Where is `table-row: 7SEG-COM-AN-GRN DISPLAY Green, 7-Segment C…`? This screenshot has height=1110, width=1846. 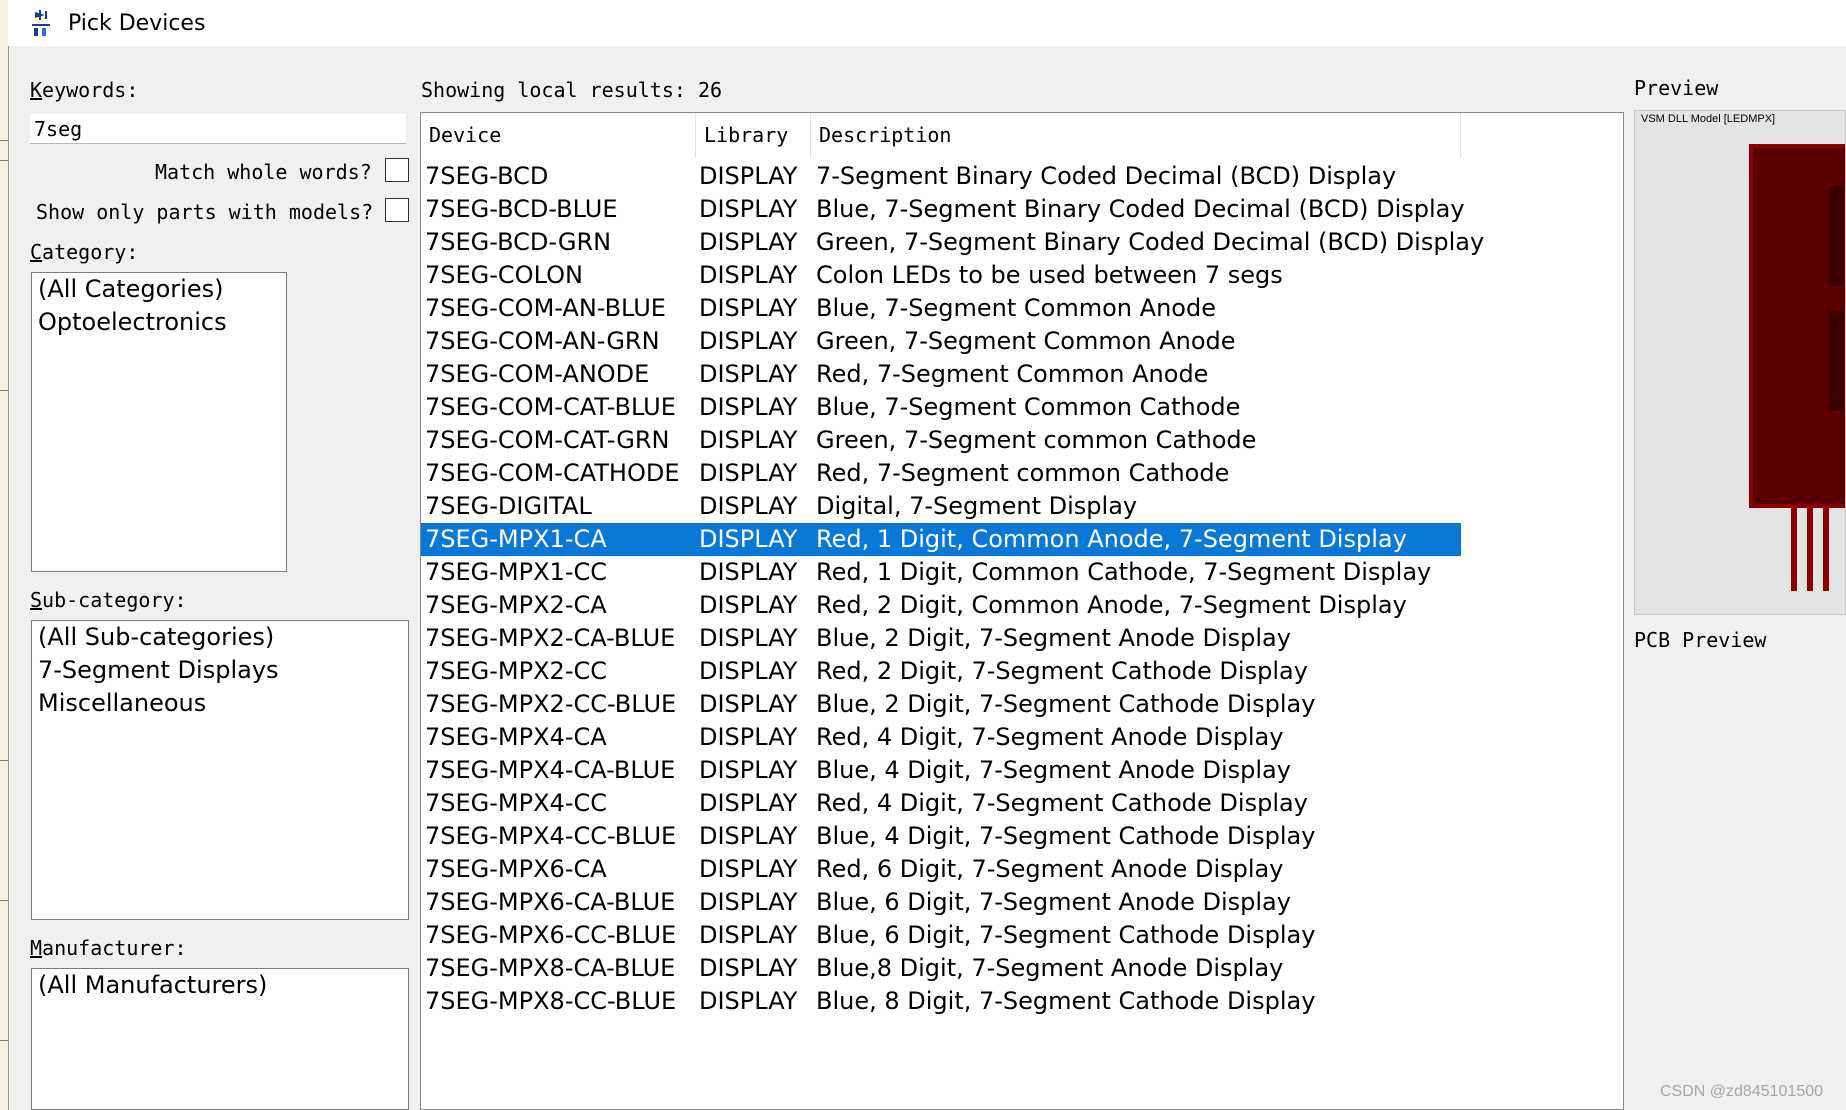 table-row: 7SEG-COM-AN-GRN DISPLAY Green, 7-Segment C… is located at coordinates (941, 341).